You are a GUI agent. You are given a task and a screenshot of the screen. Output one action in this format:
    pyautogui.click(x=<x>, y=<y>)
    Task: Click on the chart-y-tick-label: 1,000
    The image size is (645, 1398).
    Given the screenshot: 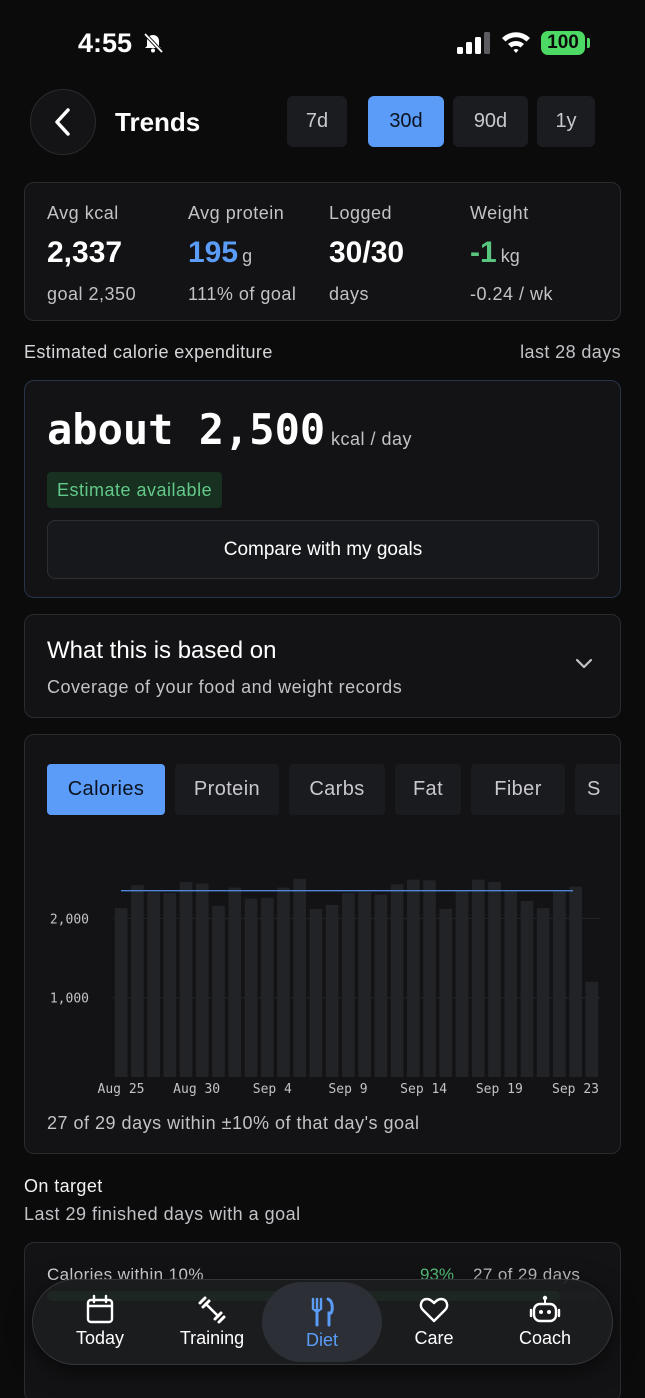 What is the action you would take?
    pyautogui.click(x=69, y=999)
    